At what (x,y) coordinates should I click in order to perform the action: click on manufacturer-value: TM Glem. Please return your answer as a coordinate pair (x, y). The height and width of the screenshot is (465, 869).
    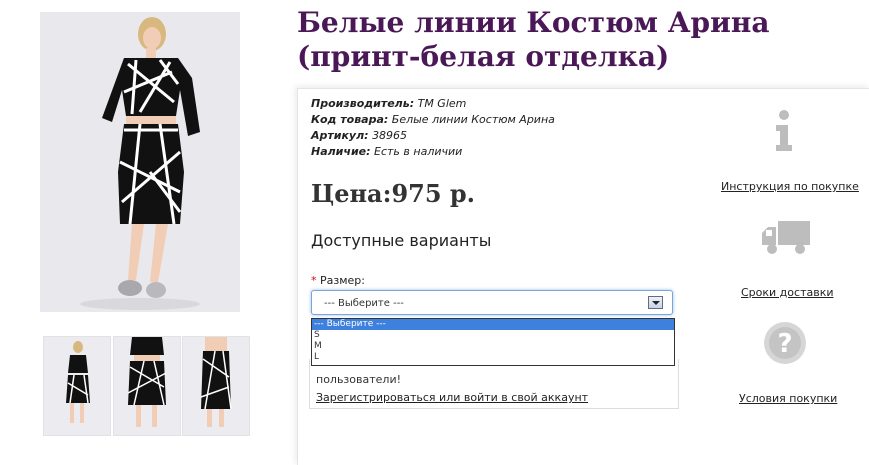
    Looking at the image, I should click on (442, 103).